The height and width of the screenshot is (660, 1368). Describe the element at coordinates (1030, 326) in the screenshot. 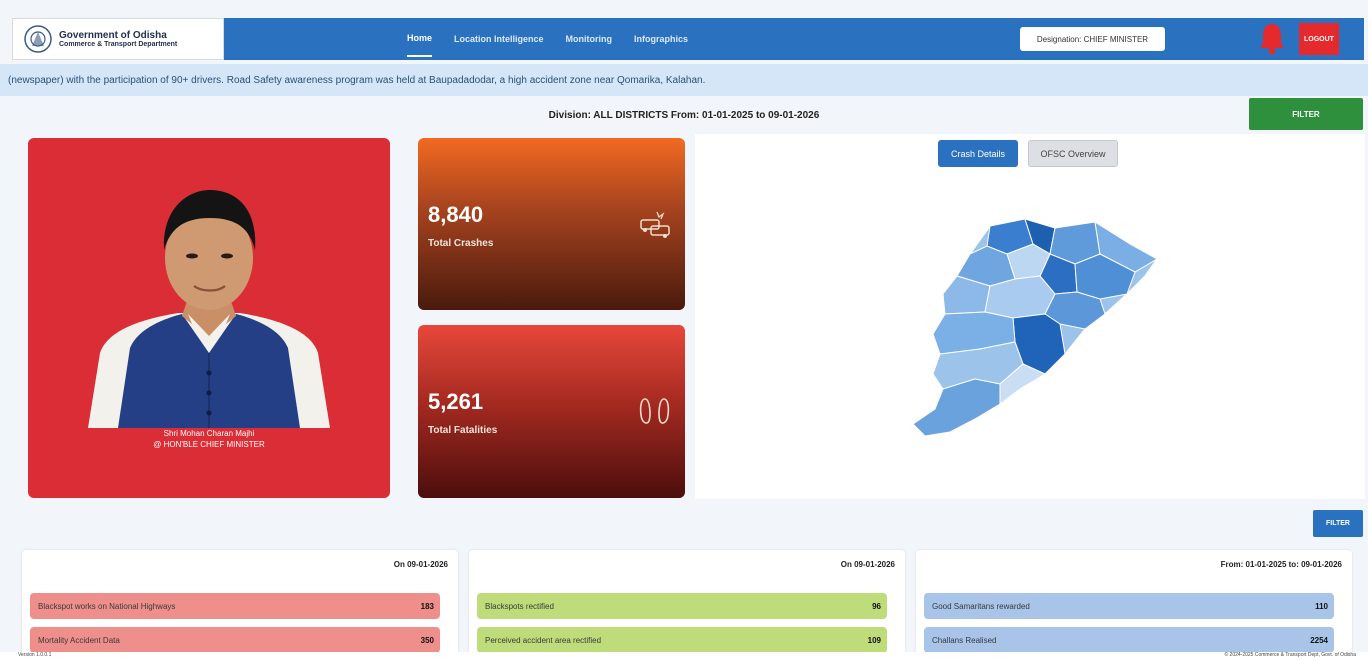

I see `odisha-district-map` at that location.